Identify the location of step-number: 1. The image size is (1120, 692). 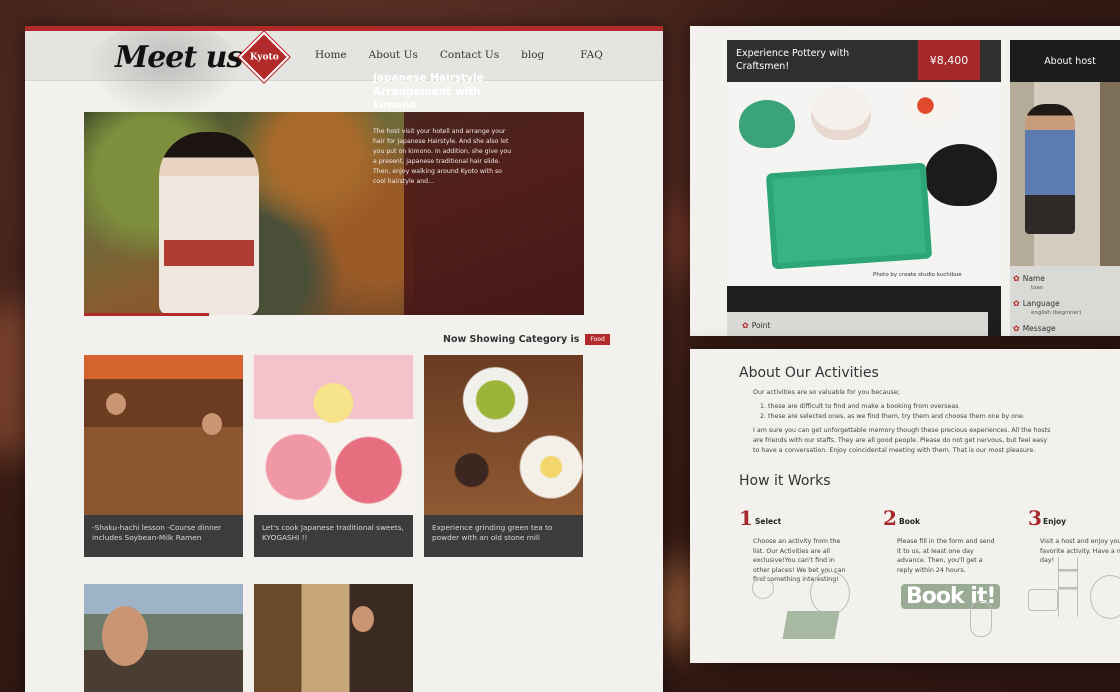
(746, 518).